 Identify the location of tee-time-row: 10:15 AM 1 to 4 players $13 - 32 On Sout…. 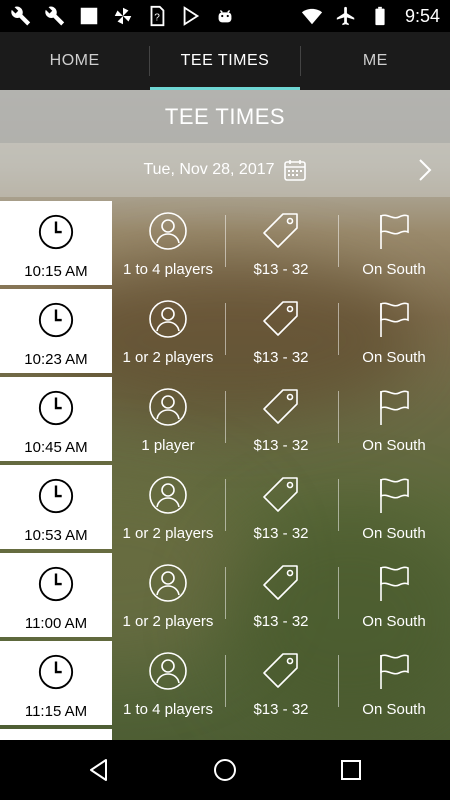
(225, 243).